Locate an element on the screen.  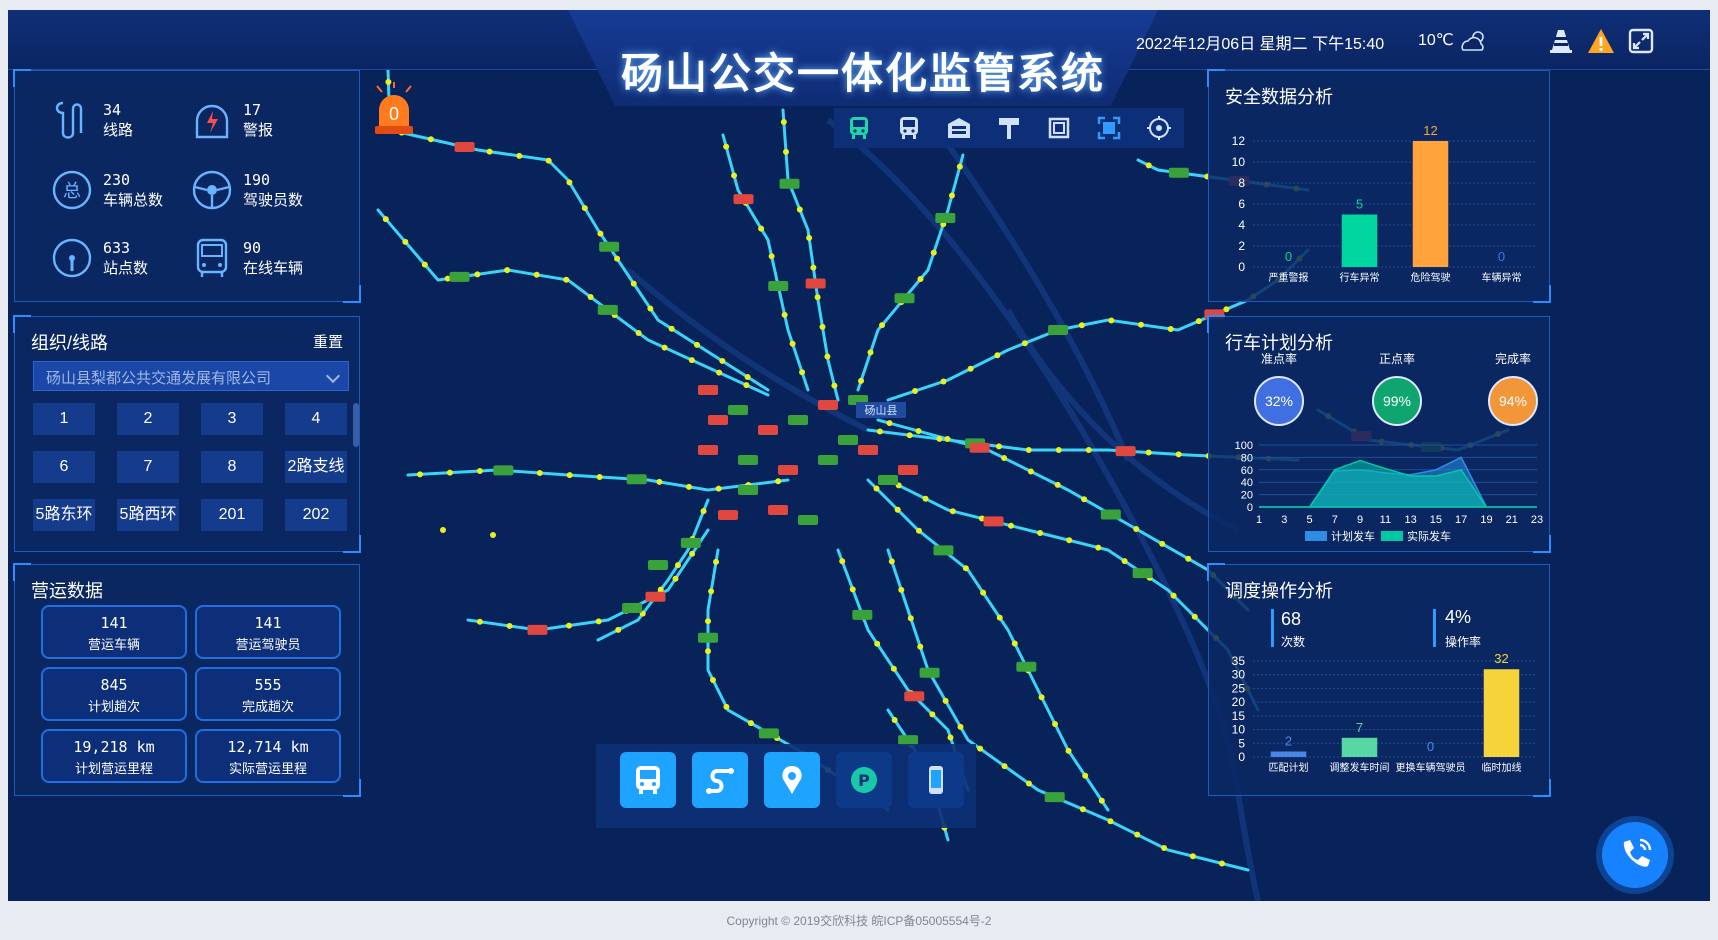
org-select: 砀山县梨都公共交通发展有限公司 is located at coordinates (191, 376).